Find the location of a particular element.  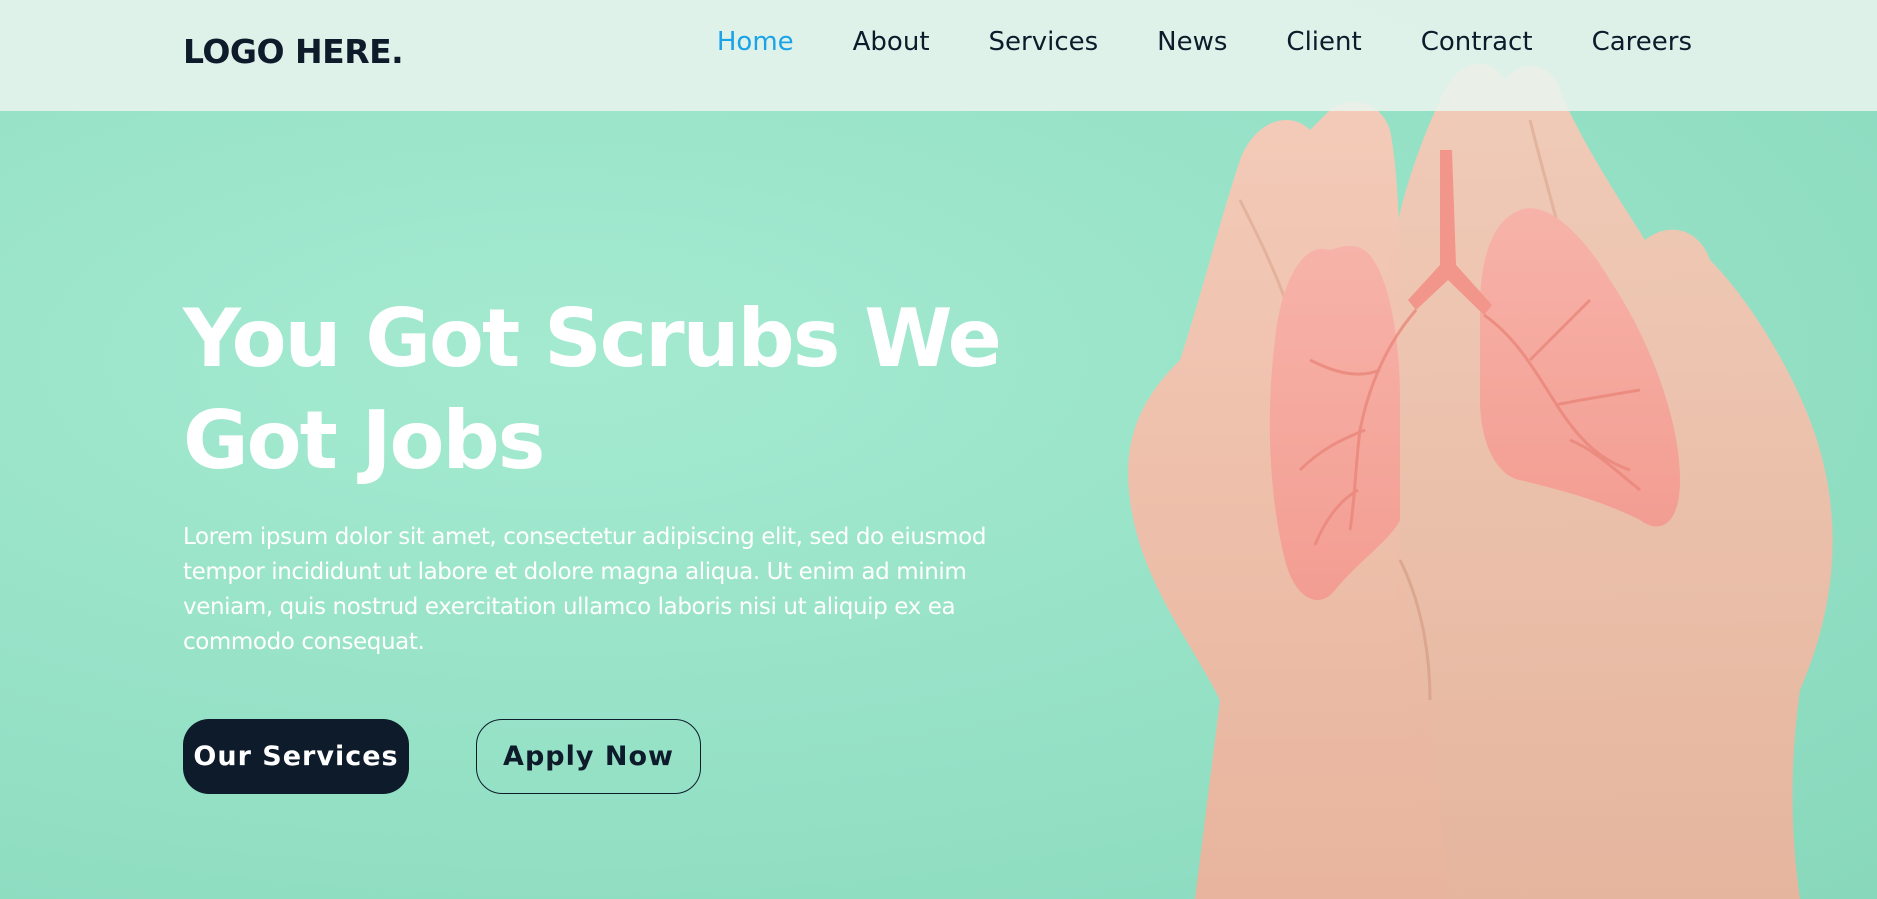

apply-now-button: Apply Now is located at coordinates (588, 756).